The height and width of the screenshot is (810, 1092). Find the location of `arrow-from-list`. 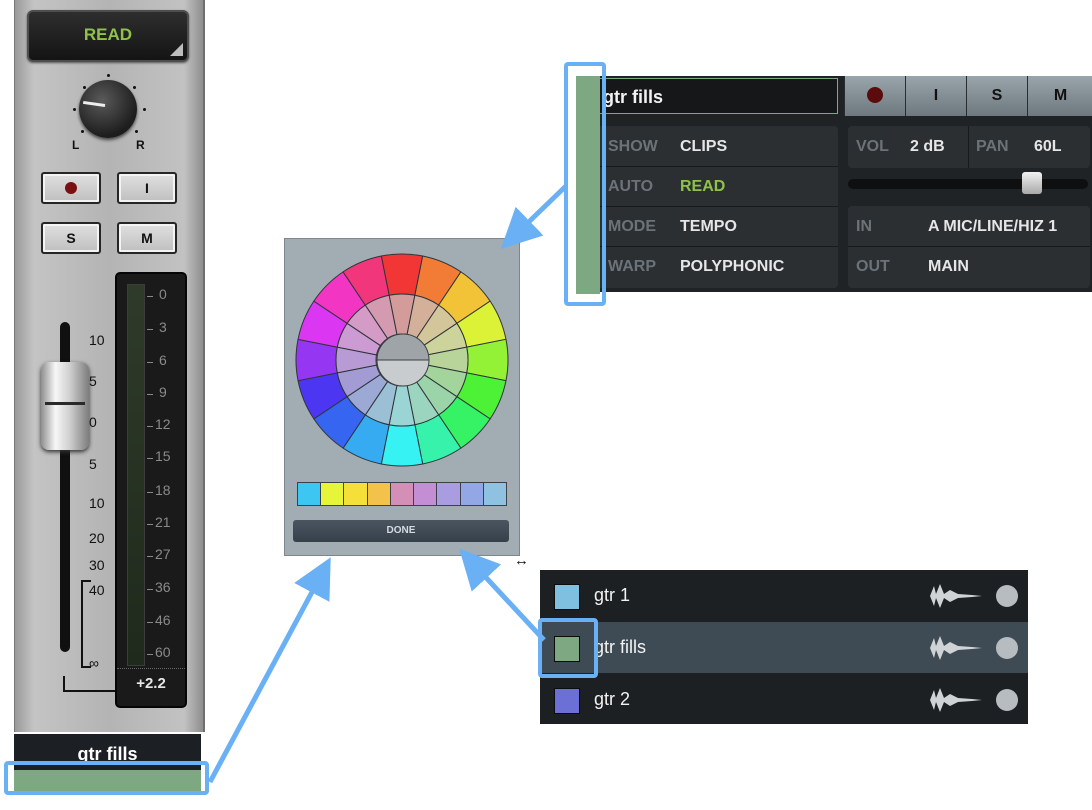

arrow-from-list is located at coordinates (502, 595).